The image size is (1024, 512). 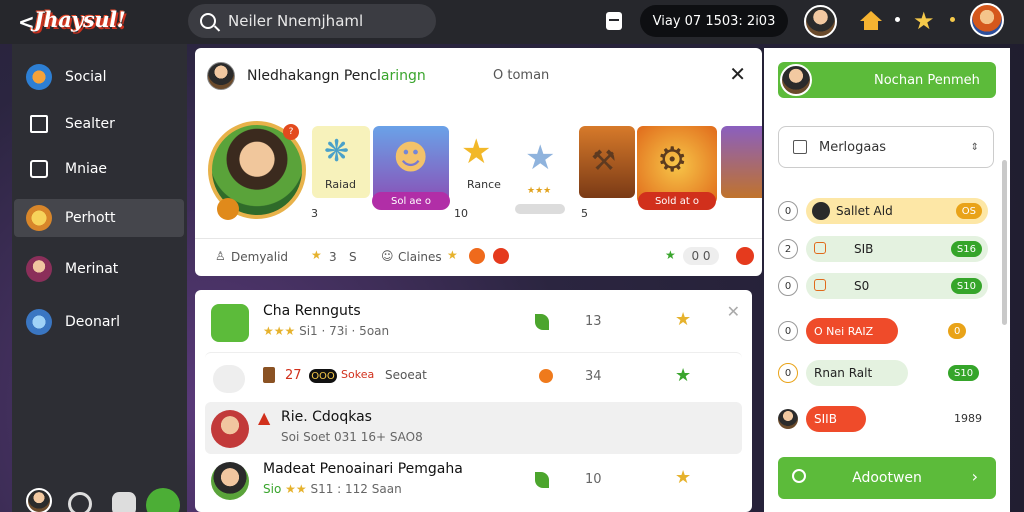 What do you see at coordinates (701, 256) in the screenshot?
I see `footer-toggle: 0 0` at bounding box center [701, 256].